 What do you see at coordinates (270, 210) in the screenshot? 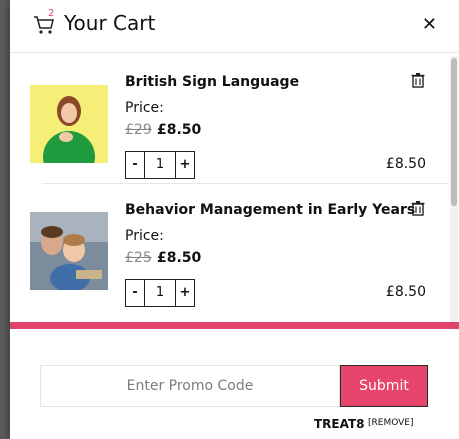
I see `product-name: Behavior Management in Early Years` at bounding box center [270, 210].